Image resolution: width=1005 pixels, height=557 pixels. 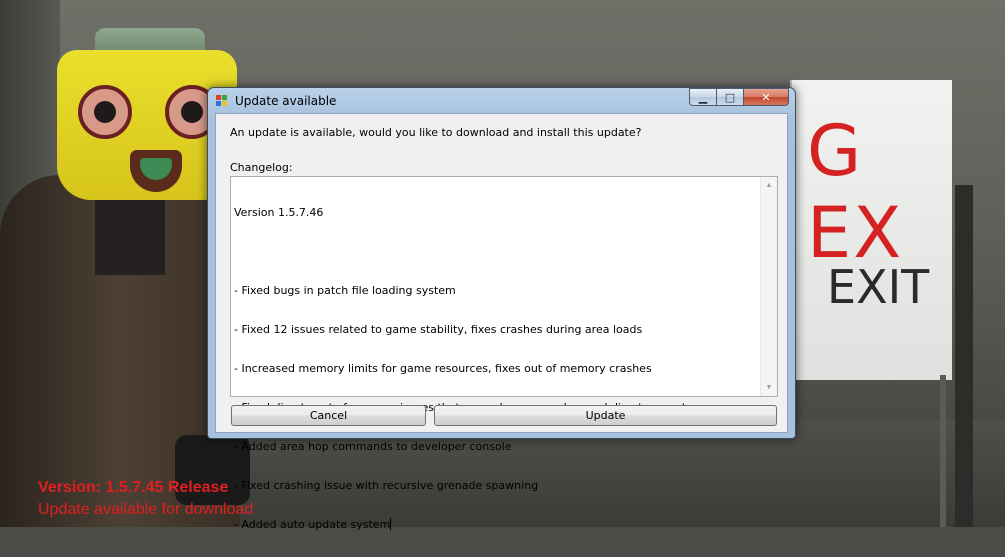 I want to click on sign-exit-text: EXIT, so click(x=878, y=287).